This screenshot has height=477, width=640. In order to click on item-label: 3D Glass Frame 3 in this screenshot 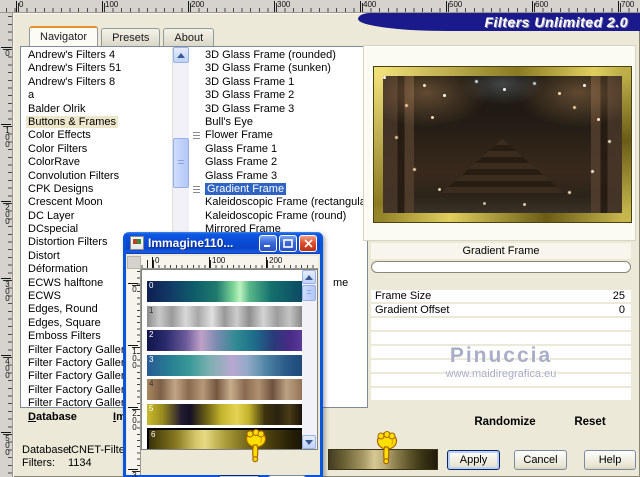, I will do `click(250, 108)`.